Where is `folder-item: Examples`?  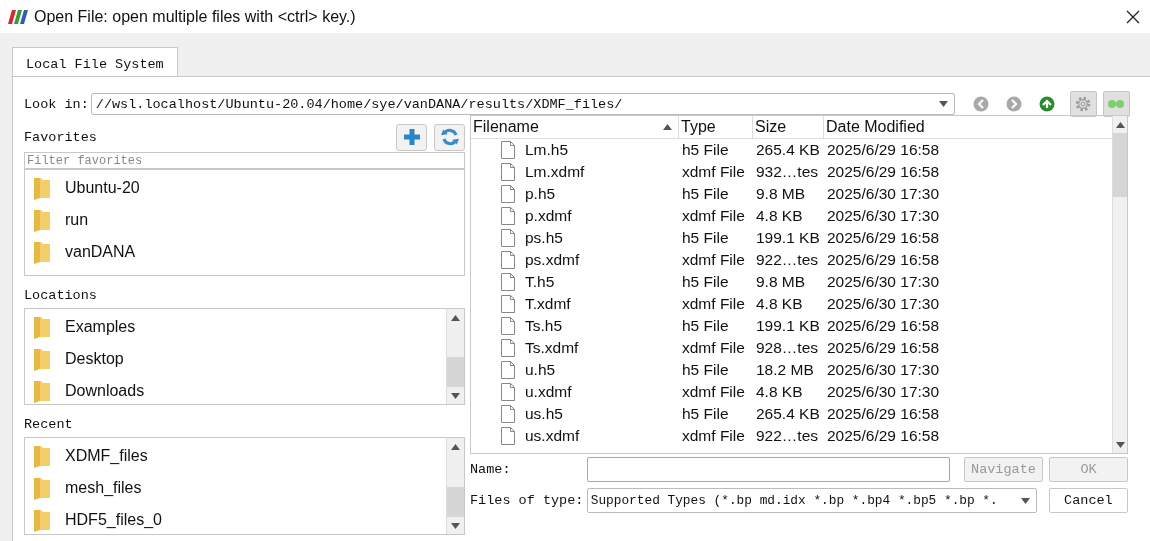
folder-item: Examples is located at coordinates (100, 327).